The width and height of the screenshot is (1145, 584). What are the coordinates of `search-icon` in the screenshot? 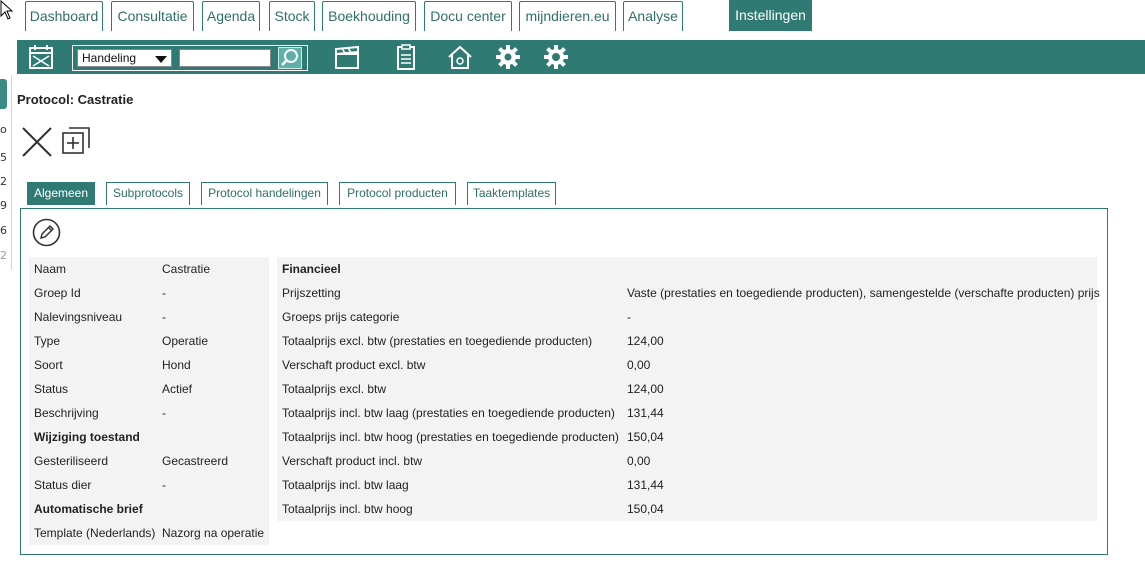 It's located at (289, 57).